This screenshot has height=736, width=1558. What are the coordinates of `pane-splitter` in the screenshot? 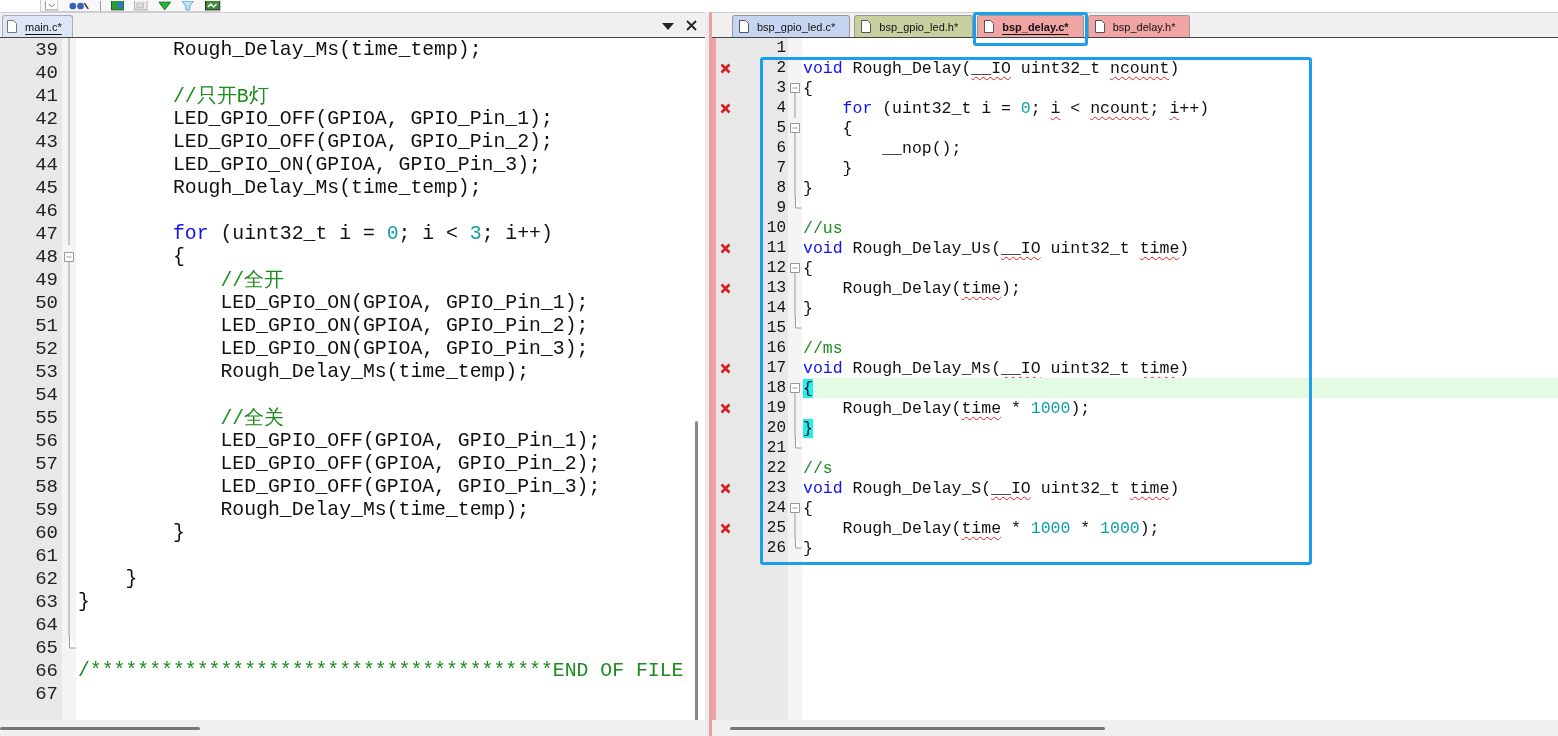 It's located at (708, 374).